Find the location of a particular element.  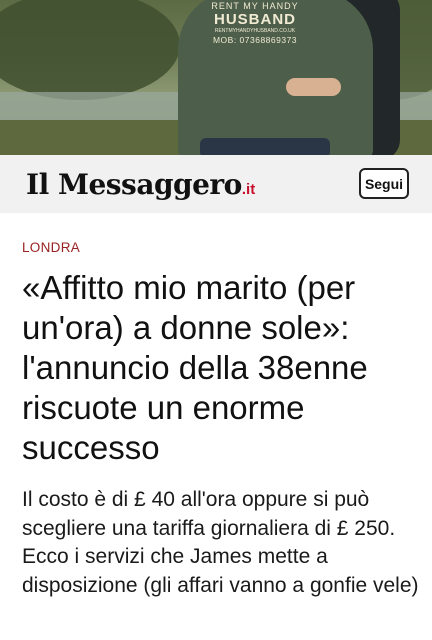

hero-hand is located at coordinates (313, 87).